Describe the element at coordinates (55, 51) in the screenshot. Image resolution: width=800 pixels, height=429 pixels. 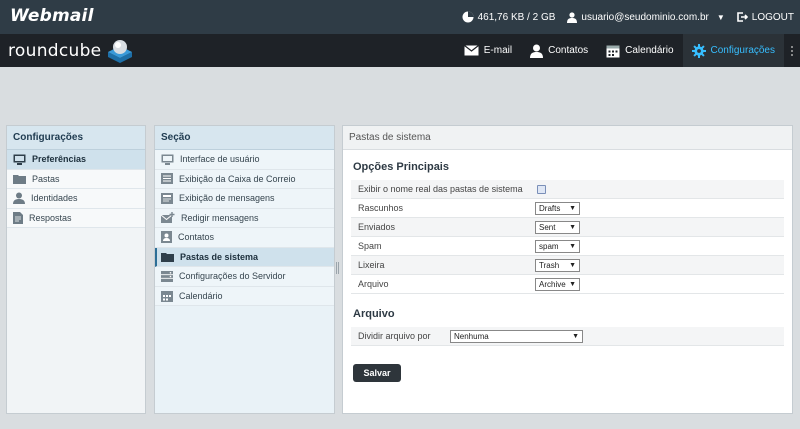
I see `logo-text: roundcube` at that location.